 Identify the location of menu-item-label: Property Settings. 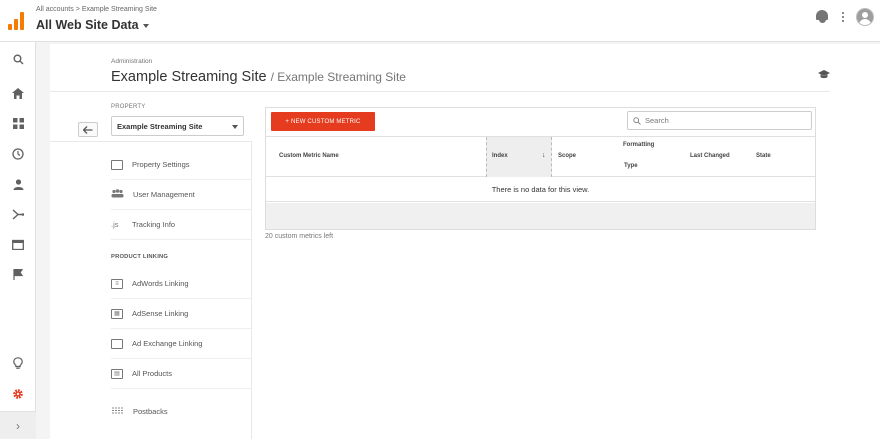
(161, 164).